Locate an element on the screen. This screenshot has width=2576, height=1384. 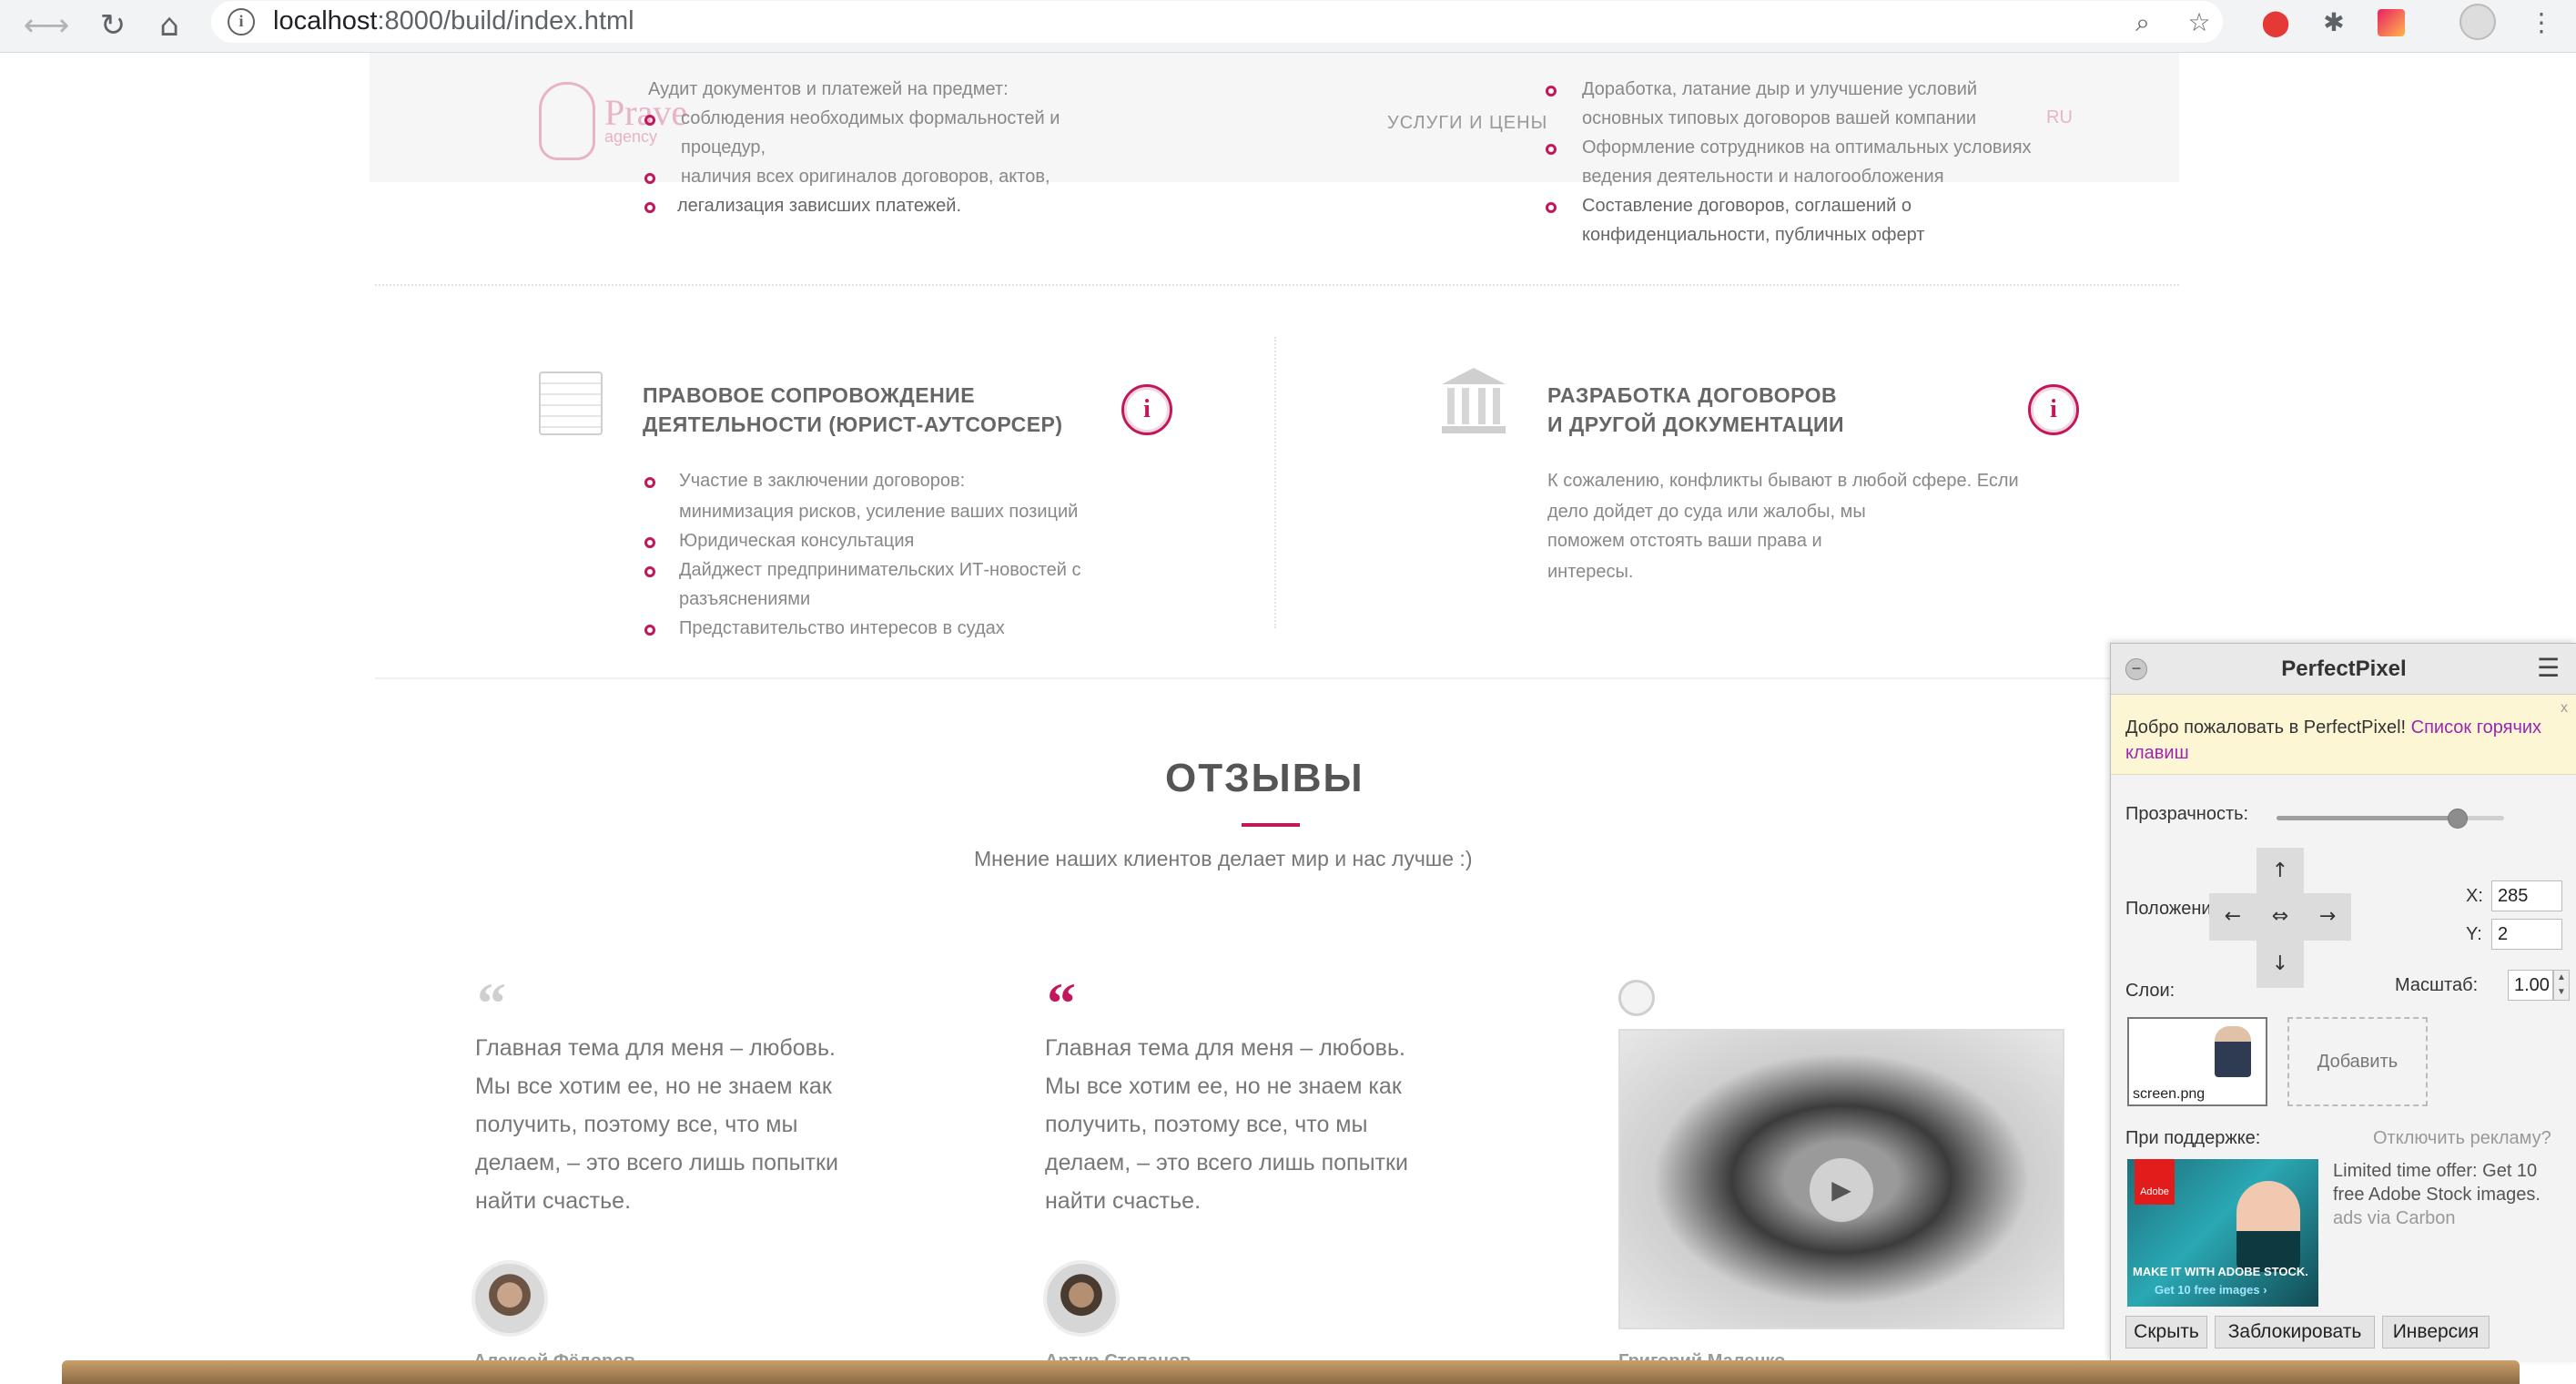
arrow-right-icon: → is located at coordinates (2327, 917).